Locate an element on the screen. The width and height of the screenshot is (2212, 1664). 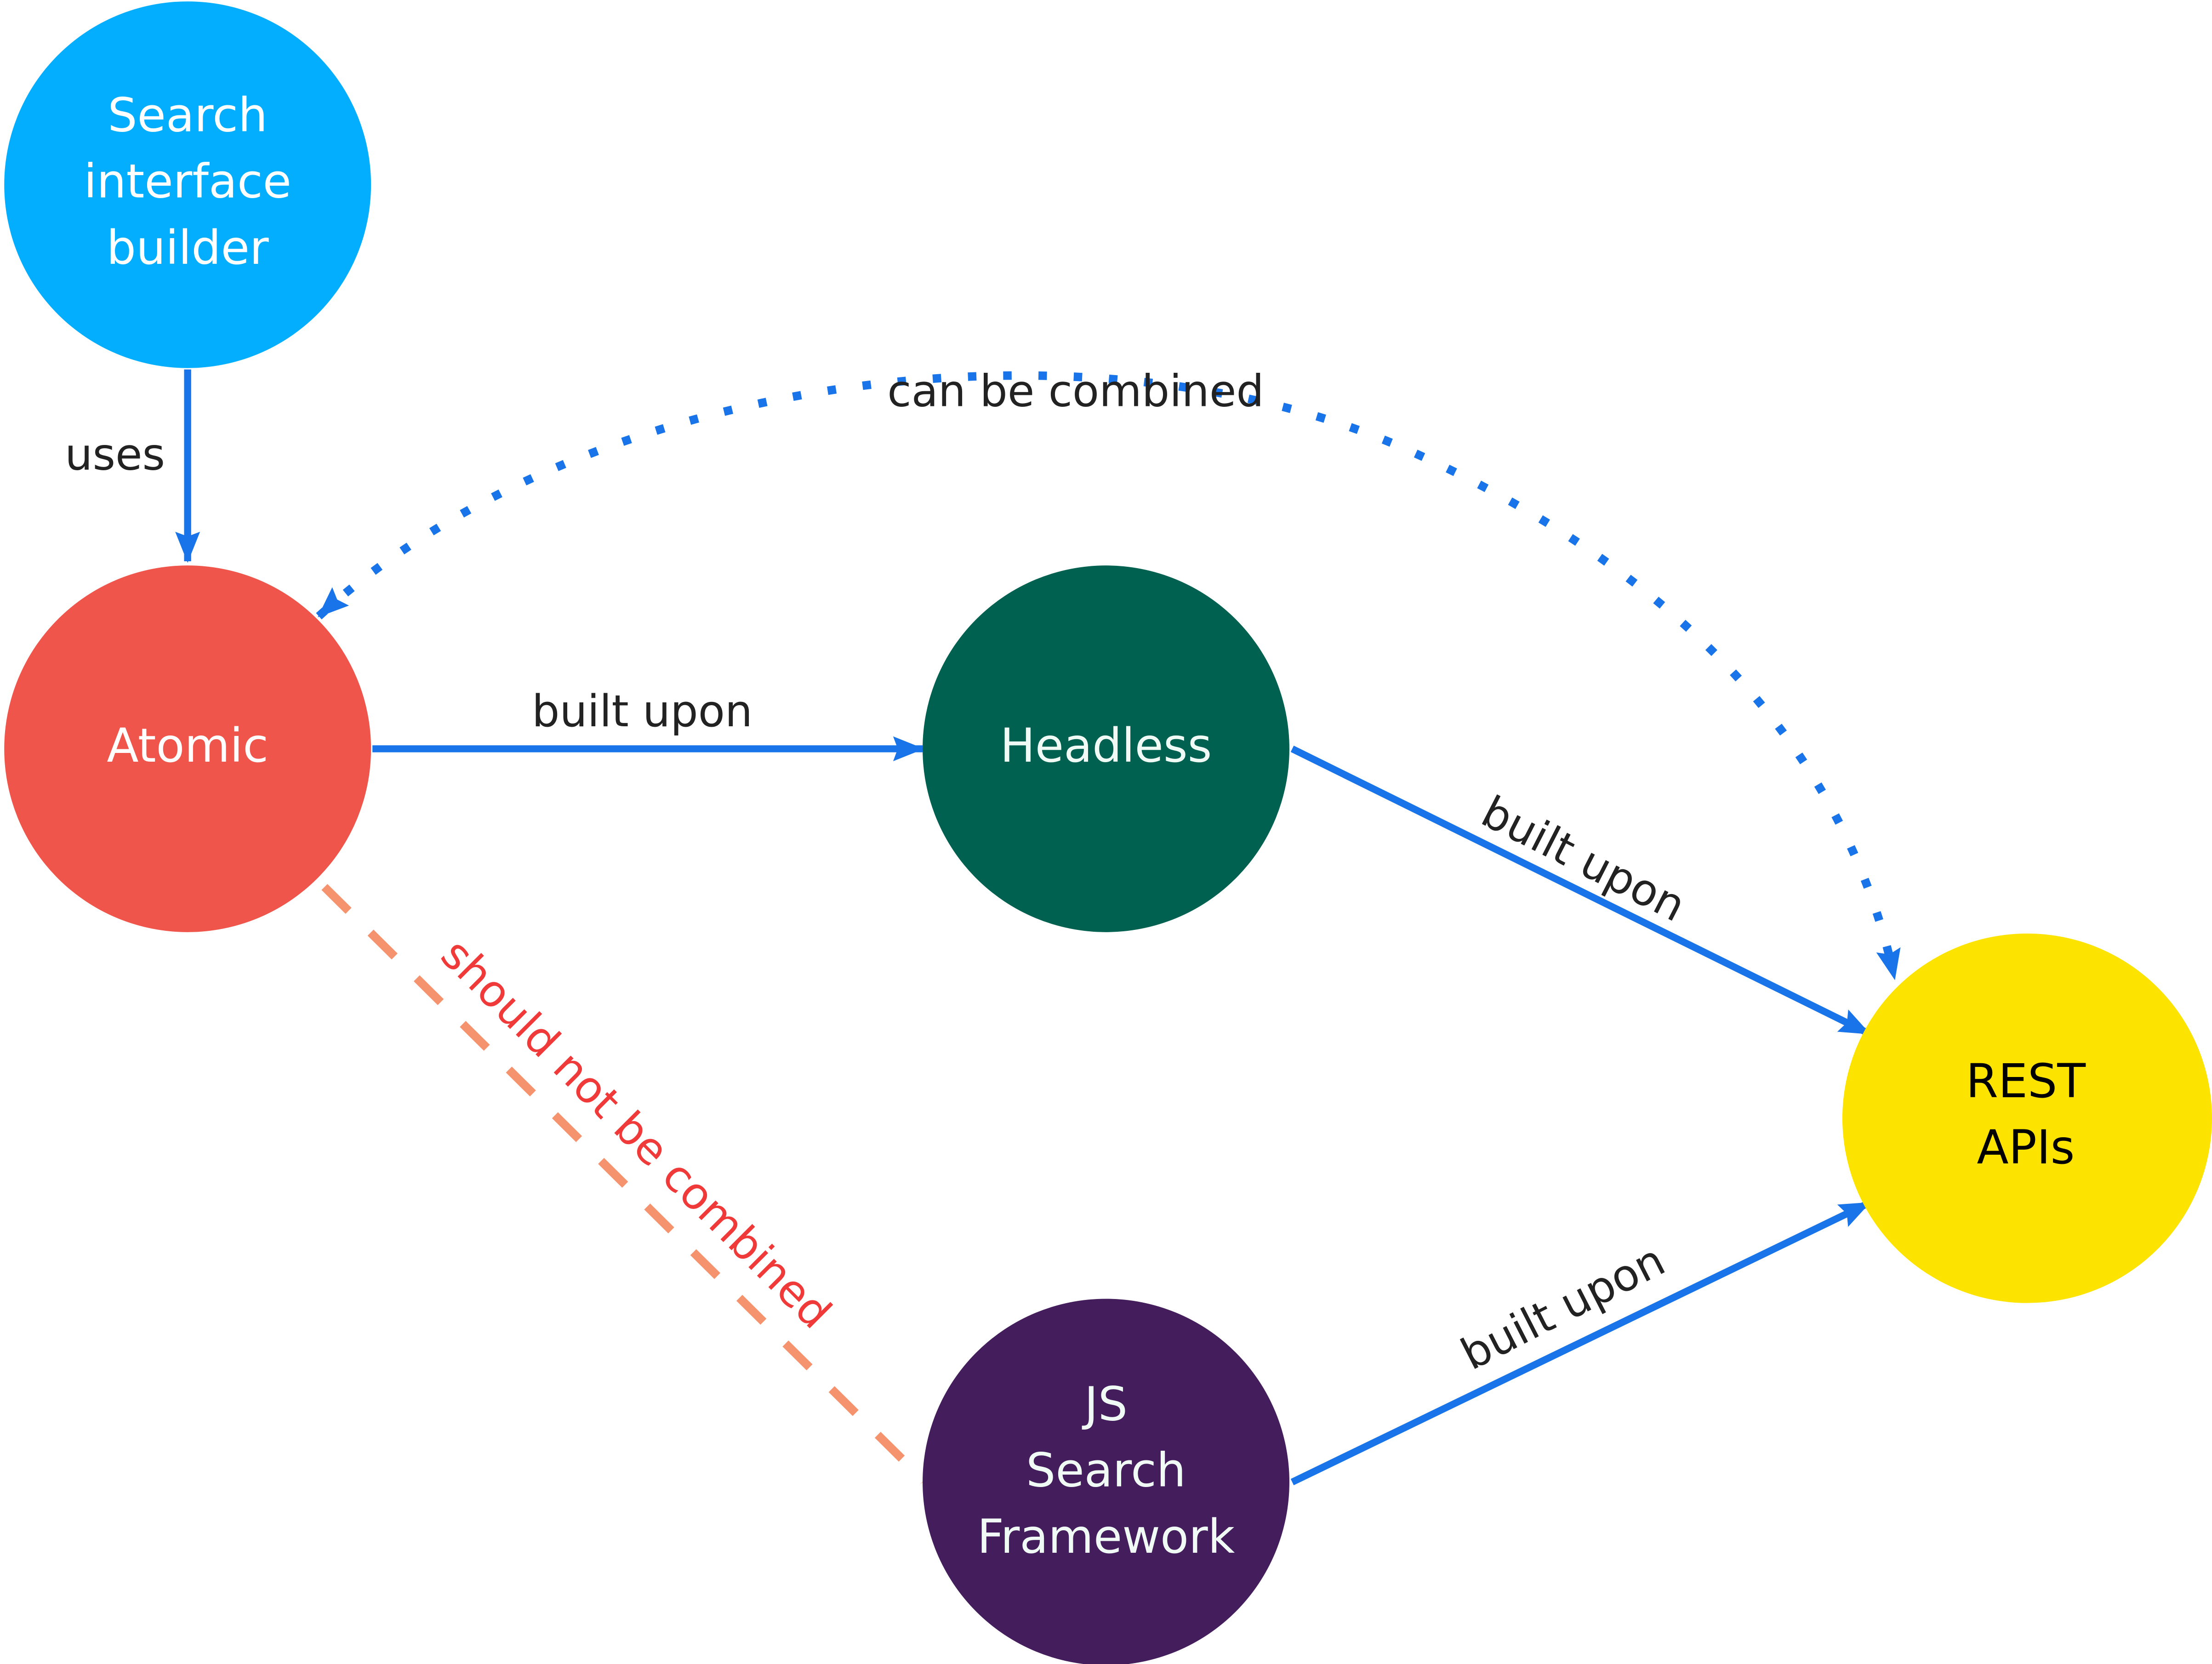
edge-jsf-rest is located at coordinates (1580, 1342).